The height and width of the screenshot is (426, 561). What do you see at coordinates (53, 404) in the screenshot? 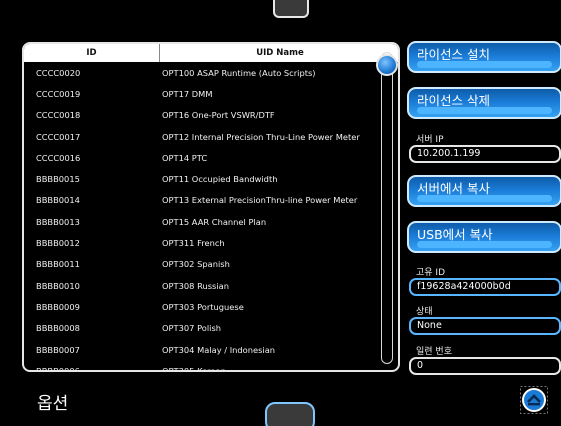
I see `page-title: 옵션` at bounding box center [53, 404].